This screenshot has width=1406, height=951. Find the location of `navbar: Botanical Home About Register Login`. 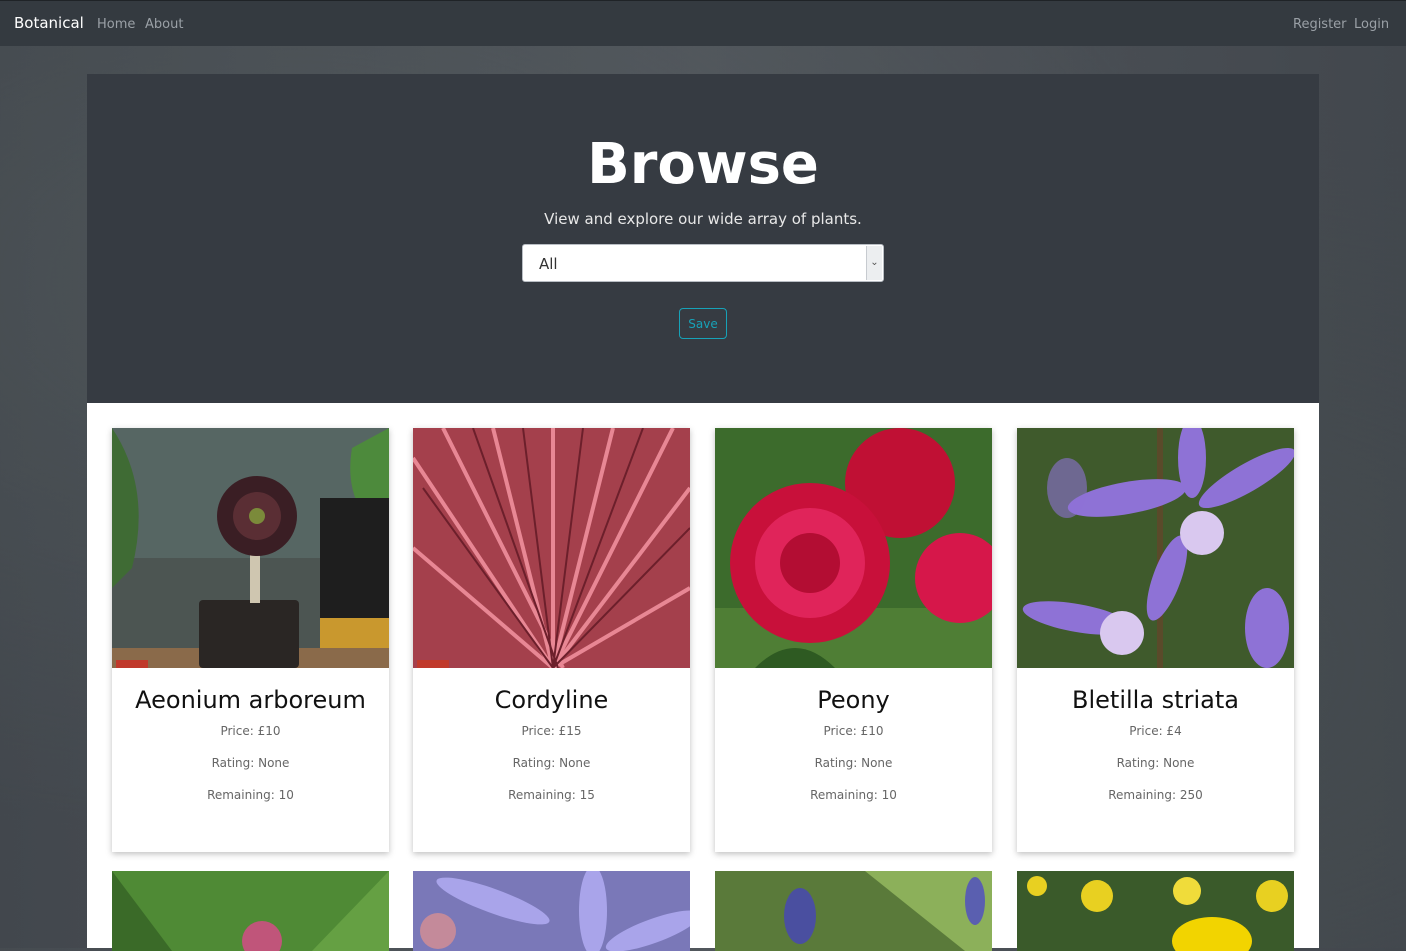

navbar: Botanical Home About Register Login is located at coordinates (703, 23).